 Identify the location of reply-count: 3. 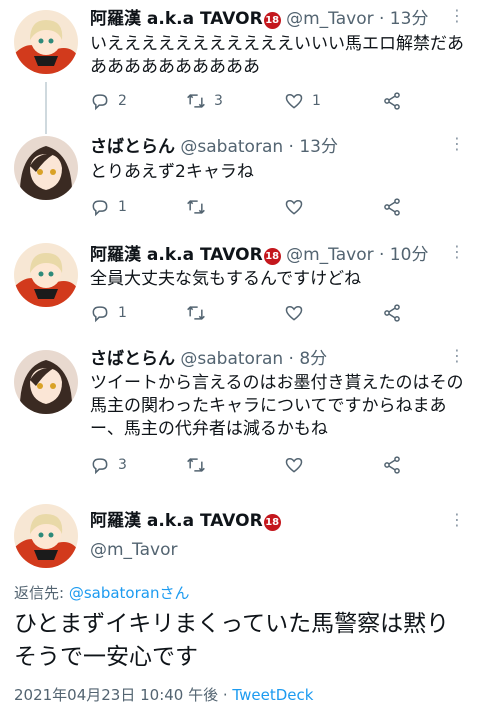
(122, 465).